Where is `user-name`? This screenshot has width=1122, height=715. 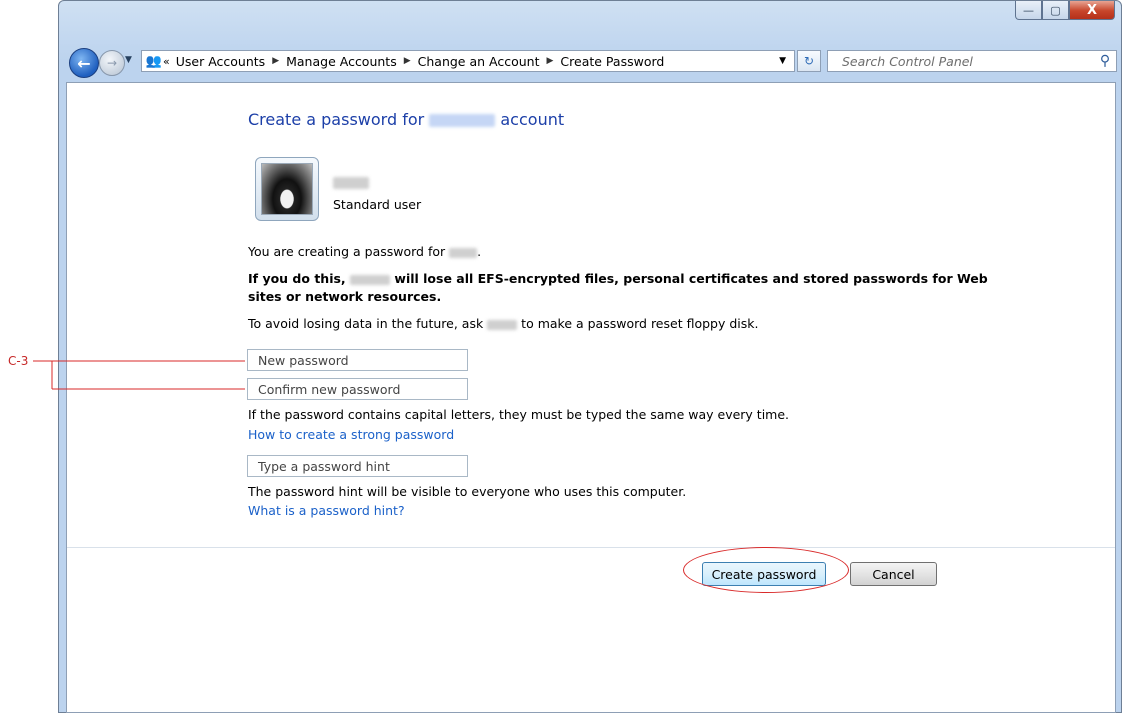 user-name is located at coordinates (351, 181).